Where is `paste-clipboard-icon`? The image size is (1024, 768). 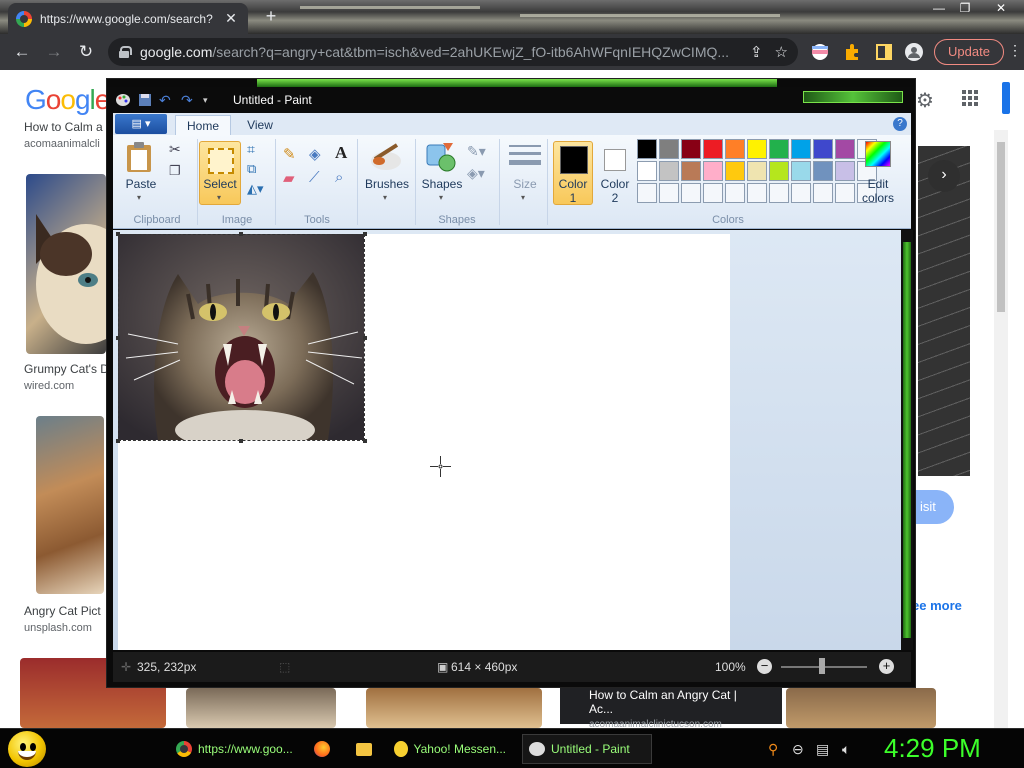
paste-clipboard-icon is located at coordinates (139, 157).